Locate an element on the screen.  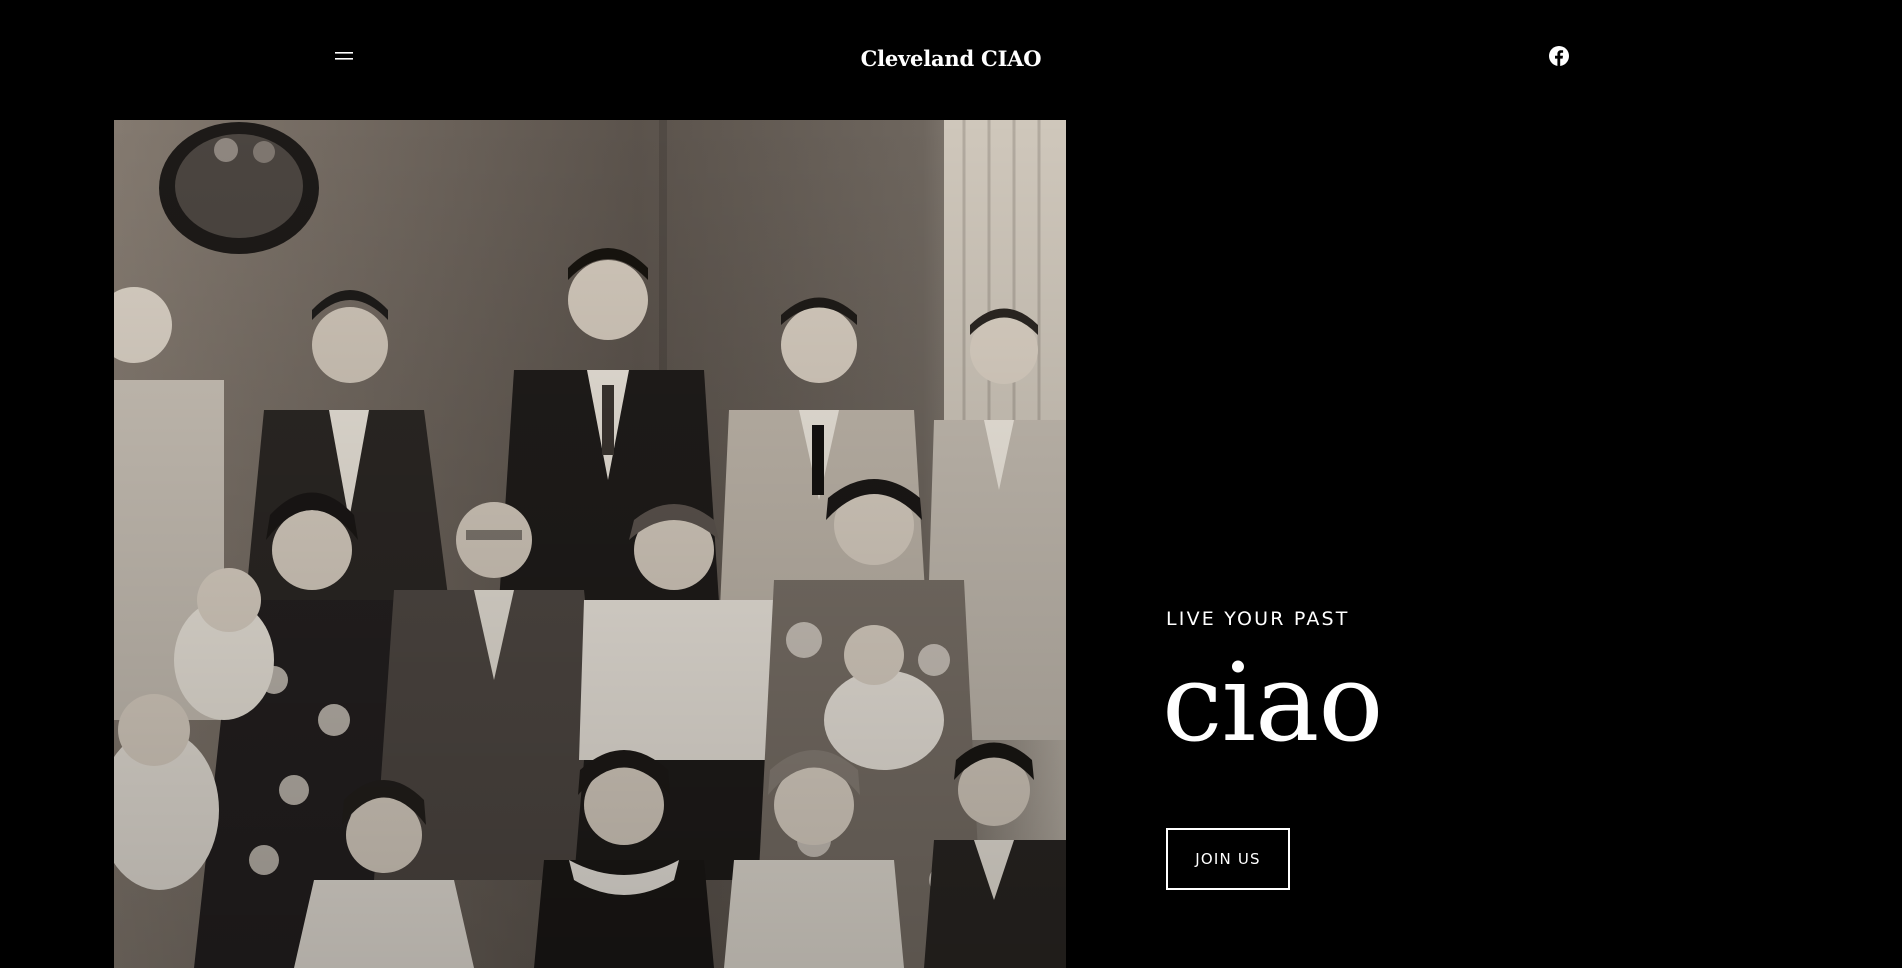
hero-eyebrow: LIVE YOUR PAST is located at coordinates (1258, 619).